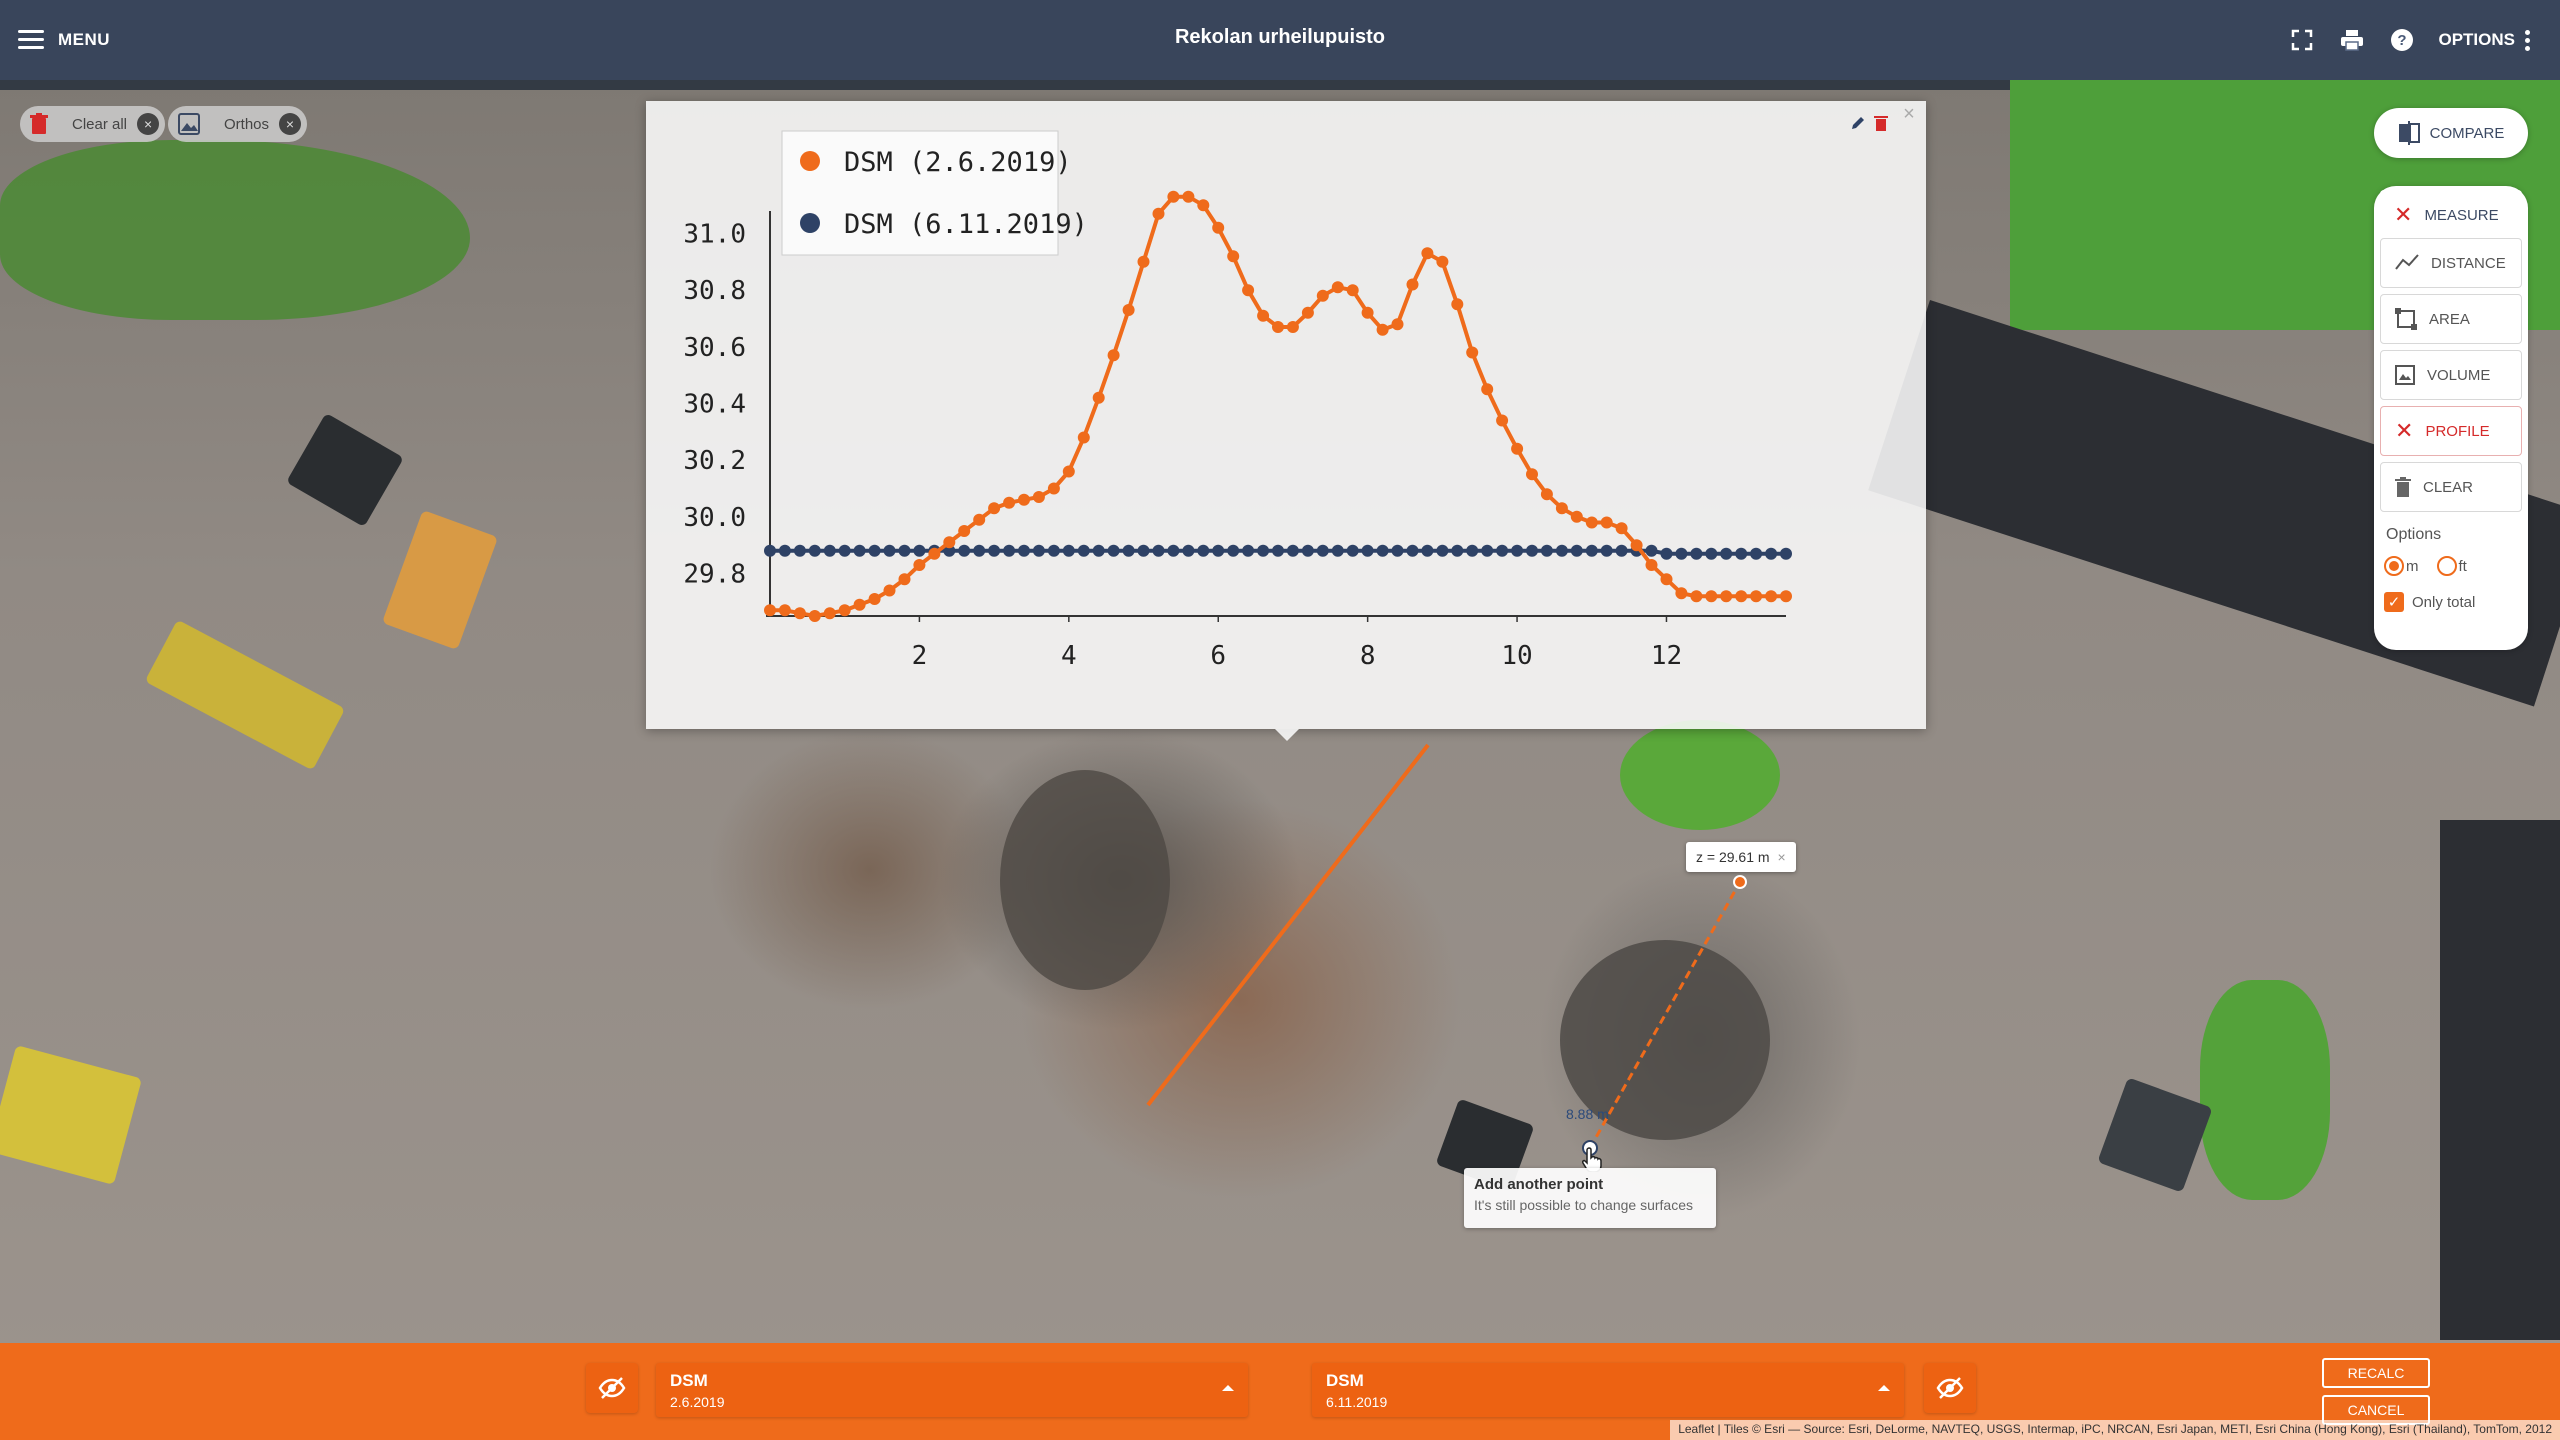  What do you see at coordinates (2406, 319) in the screenshot?
I see `area-icon` at bounding box center [2406, 319].